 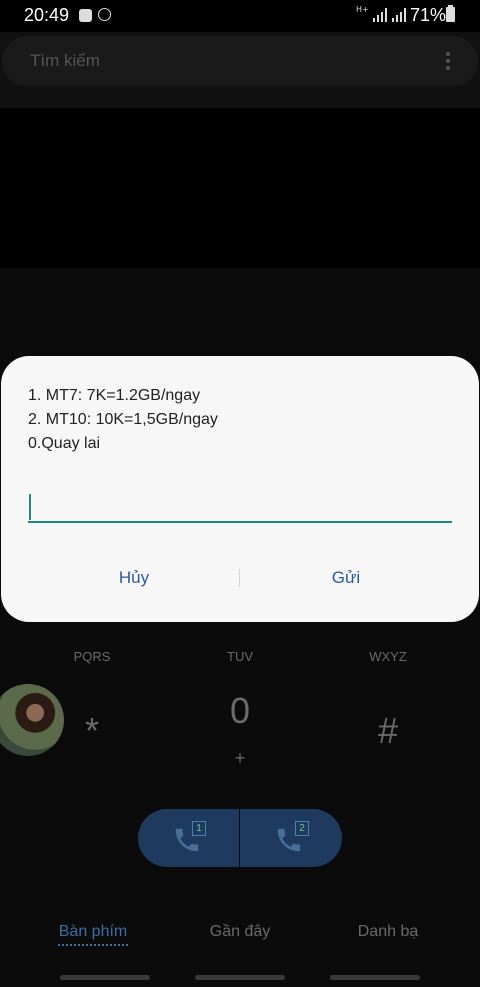 I want to click on key-hash: #, so click(x=388, y=731).